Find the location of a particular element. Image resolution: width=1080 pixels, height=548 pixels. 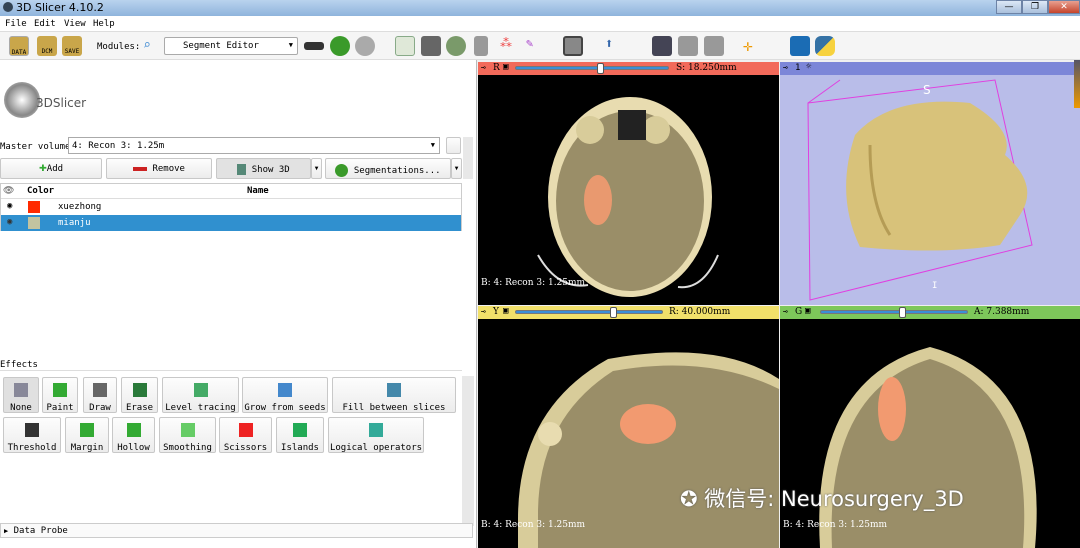

coronal-ct-image is located at coordinates (928, 447).